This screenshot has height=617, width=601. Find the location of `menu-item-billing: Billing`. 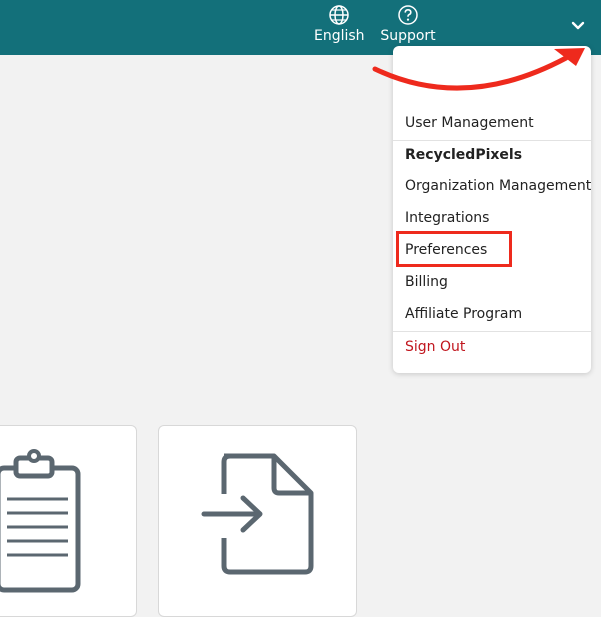

menu-item-billing: Billing is located at coordinates (426, 282).